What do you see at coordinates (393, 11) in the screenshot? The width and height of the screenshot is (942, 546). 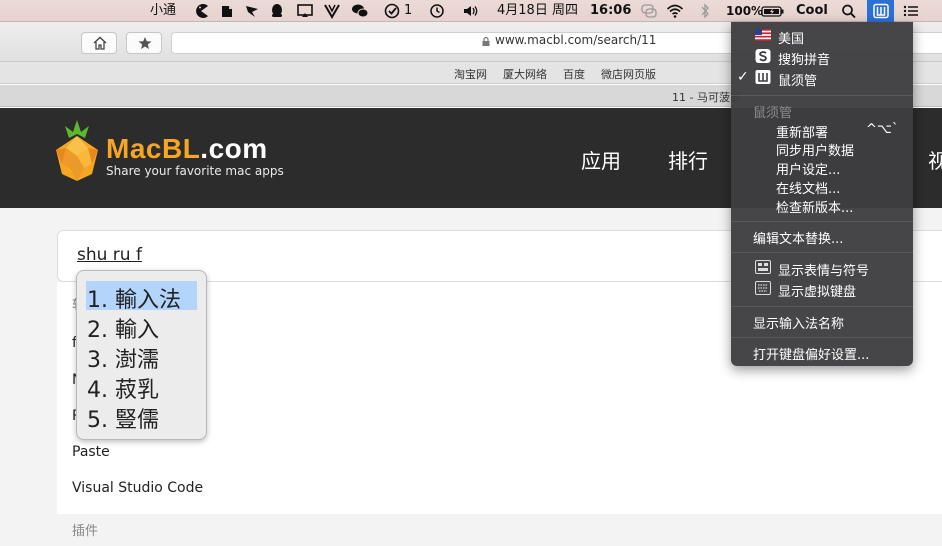 I see `things-check-icon` at bounding box center [393, 11].